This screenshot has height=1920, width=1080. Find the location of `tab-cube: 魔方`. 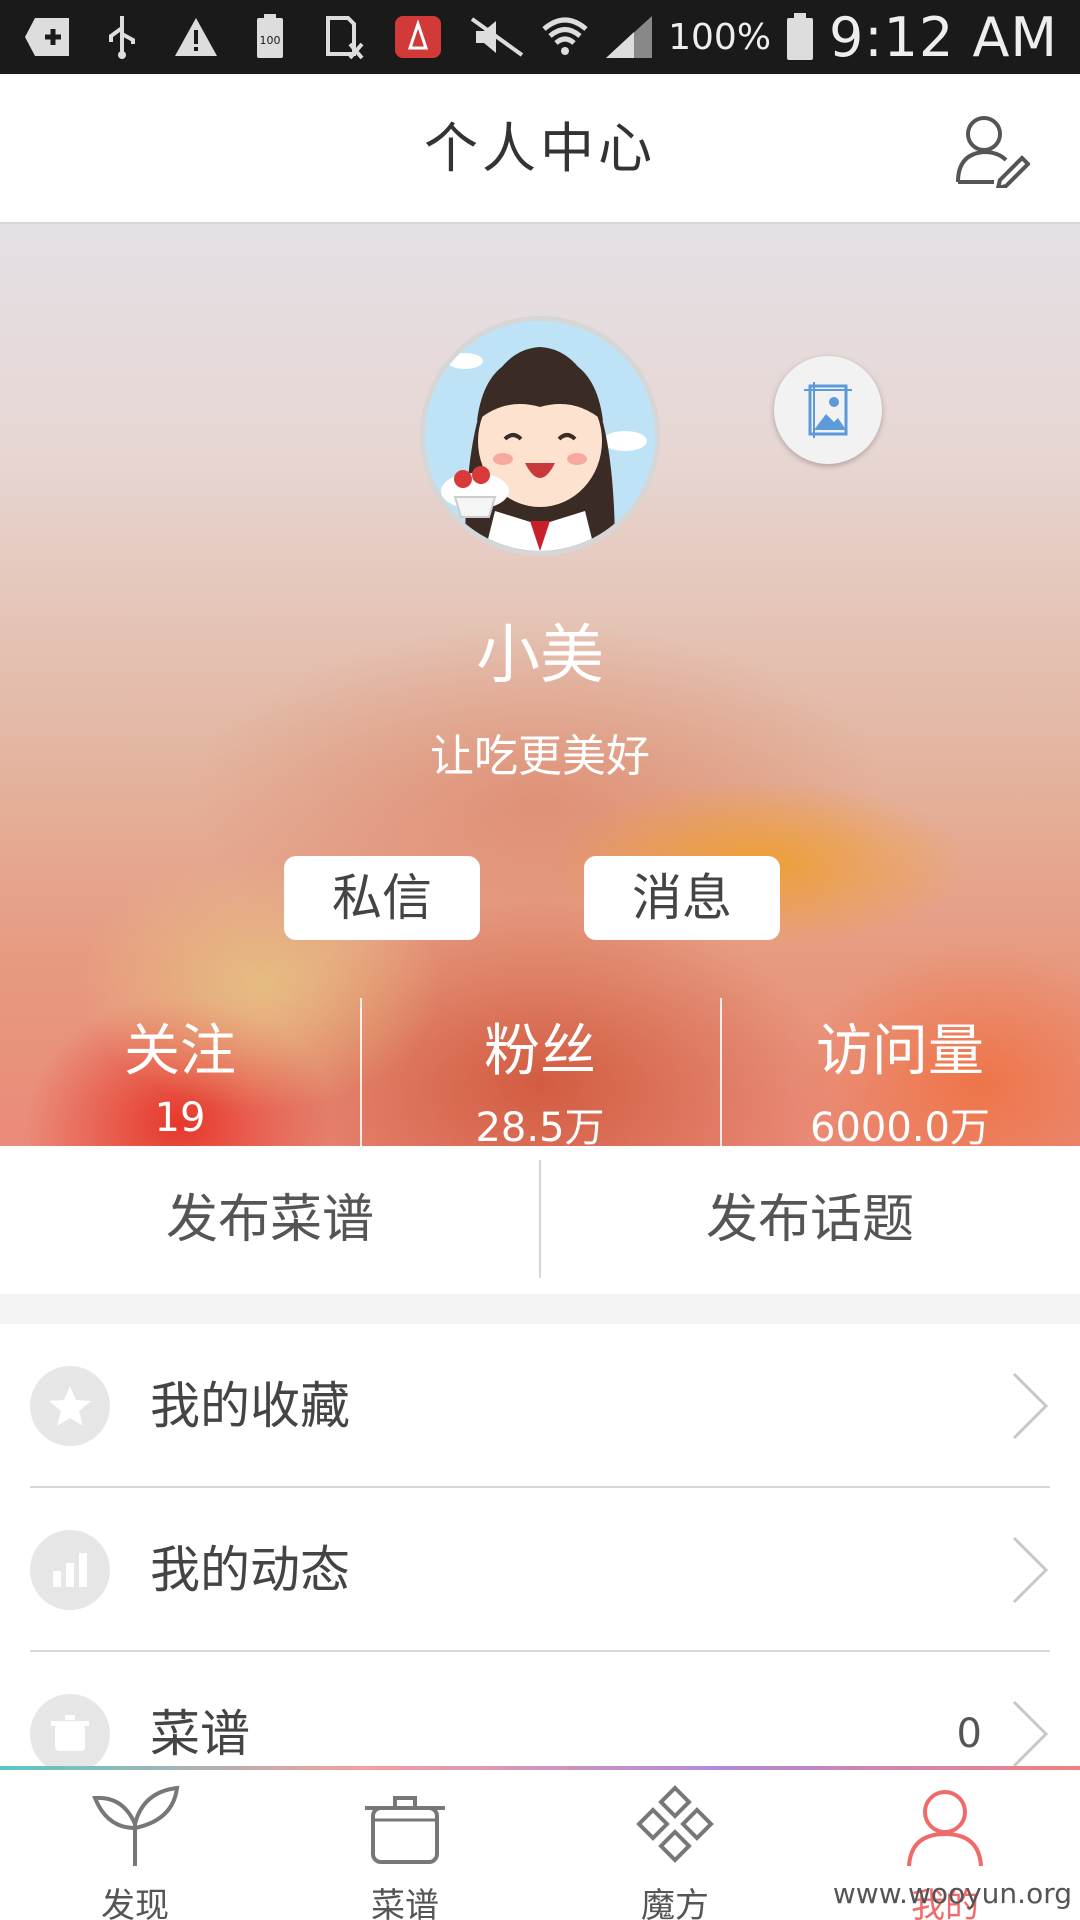

tab-cube: 魔方 is located at coordinates (675, 1845).